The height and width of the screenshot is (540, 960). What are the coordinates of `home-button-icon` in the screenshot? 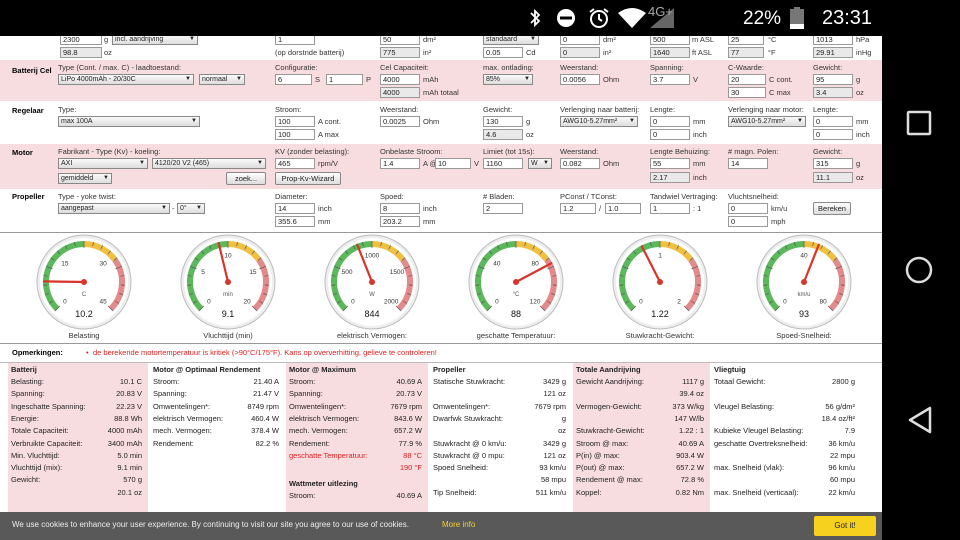 It's located at (919, 270).